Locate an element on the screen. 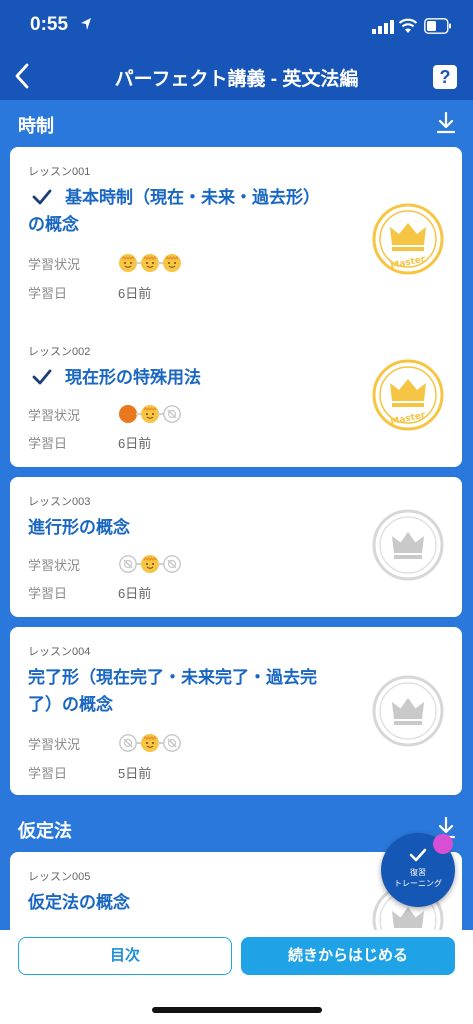 This screenshot has height=1024, width=473. lesson-card: レッスン002 現在形の特殊用法 学習状況 学習日 6日前 Master is located at coordinates (236, 397).